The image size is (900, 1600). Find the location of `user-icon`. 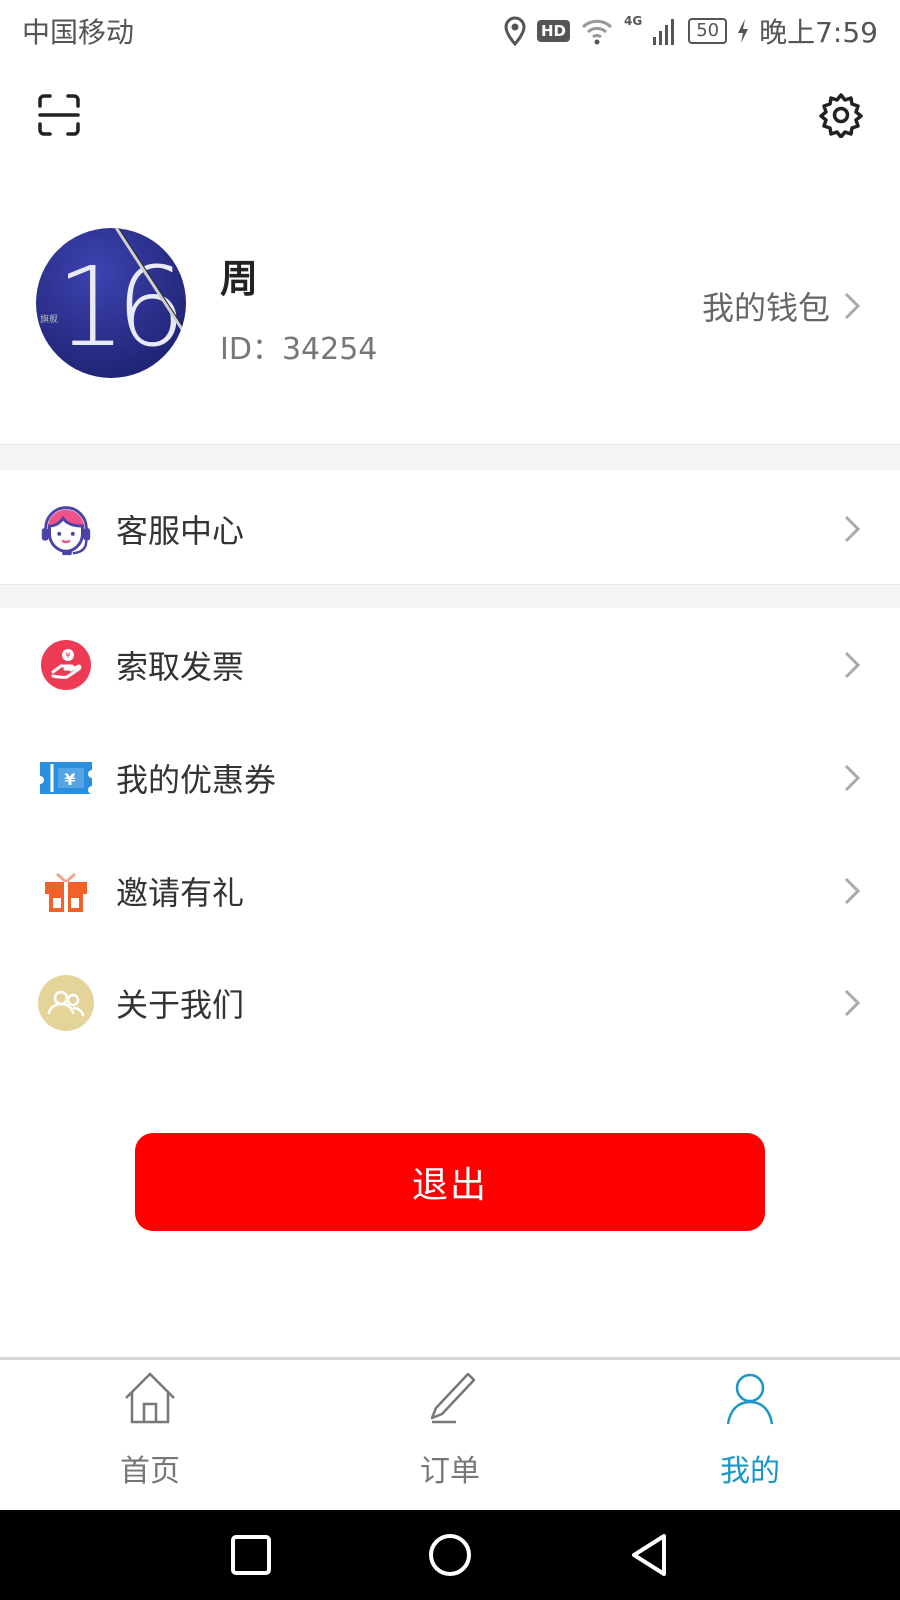

user-icon is located at coordinates (750, 1399).